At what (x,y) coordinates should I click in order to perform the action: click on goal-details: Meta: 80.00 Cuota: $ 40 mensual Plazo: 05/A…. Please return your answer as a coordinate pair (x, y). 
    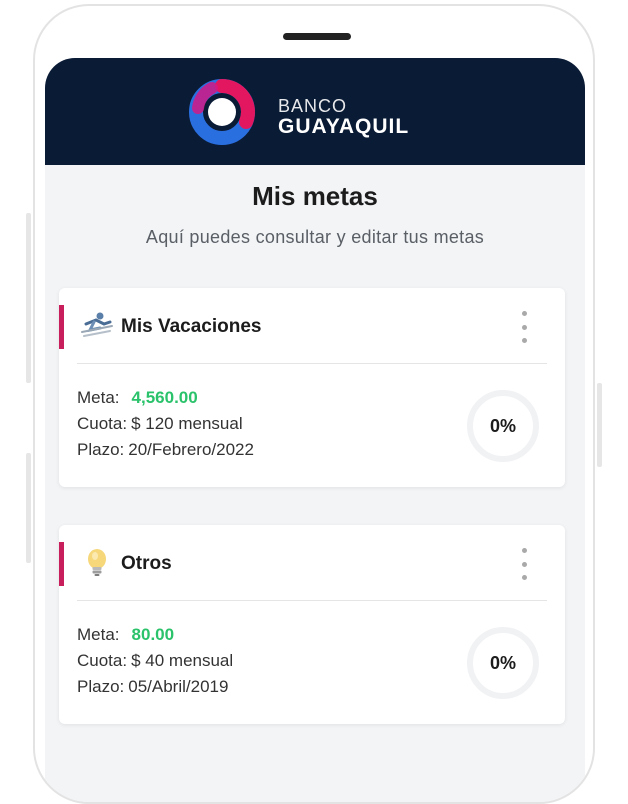
    Looking at the image, I should click on (155, 661).